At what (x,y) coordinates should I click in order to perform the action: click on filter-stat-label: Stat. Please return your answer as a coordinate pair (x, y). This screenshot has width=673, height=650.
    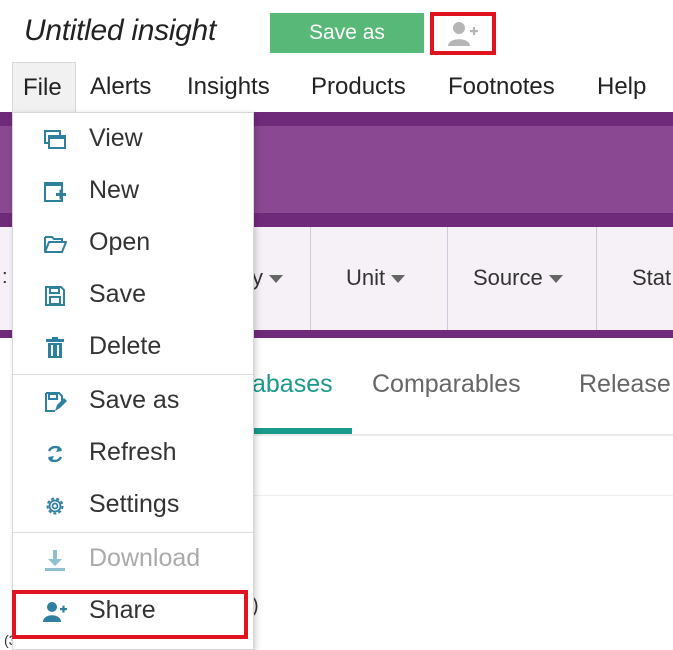
    Looking at the image, I should click on (652, 277).